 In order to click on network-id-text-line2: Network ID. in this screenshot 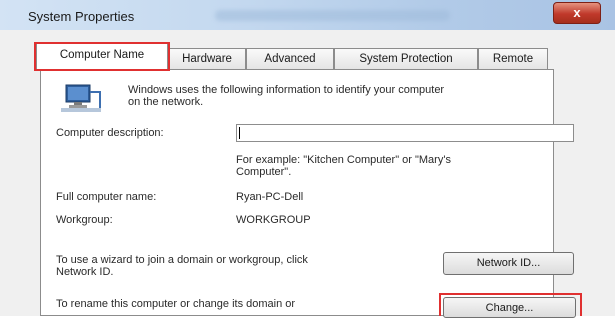, I will do `click(85, 272)`.